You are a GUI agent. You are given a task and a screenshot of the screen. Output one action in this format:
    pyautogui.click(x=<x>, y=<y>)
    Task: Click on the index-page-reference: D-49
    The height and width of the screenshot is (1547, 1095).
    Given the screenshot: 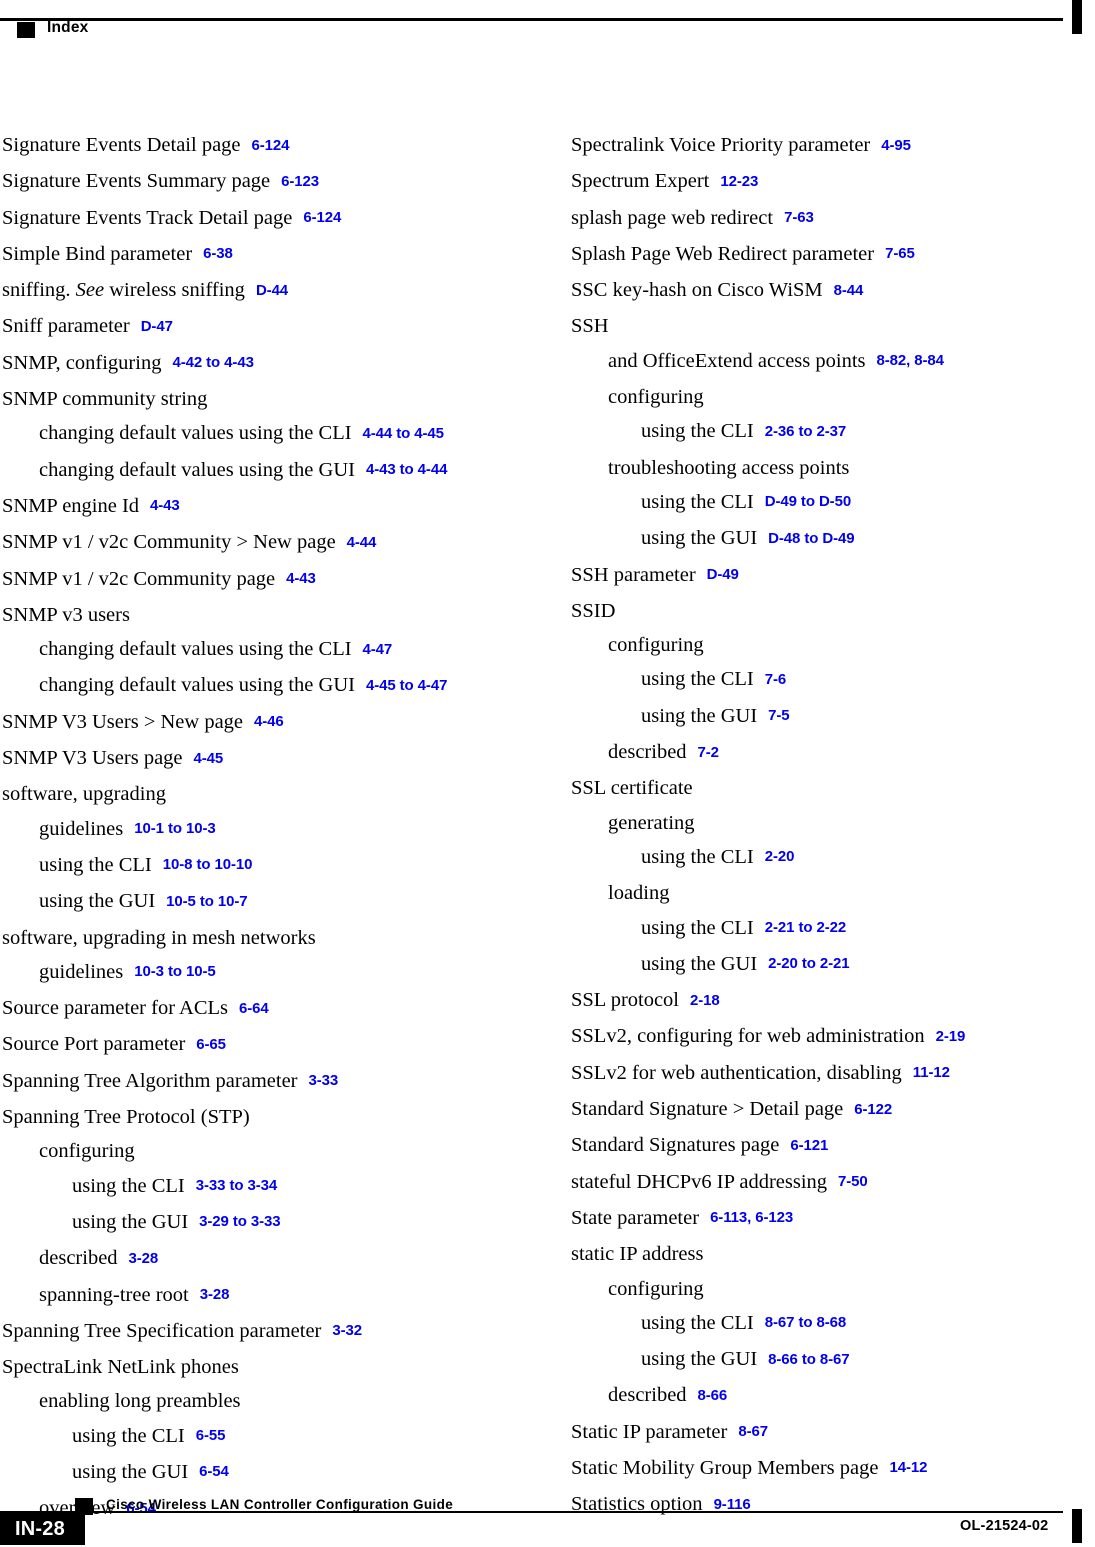 What is the action you would take?
    pyautogui.click(x=723, y=574)
    